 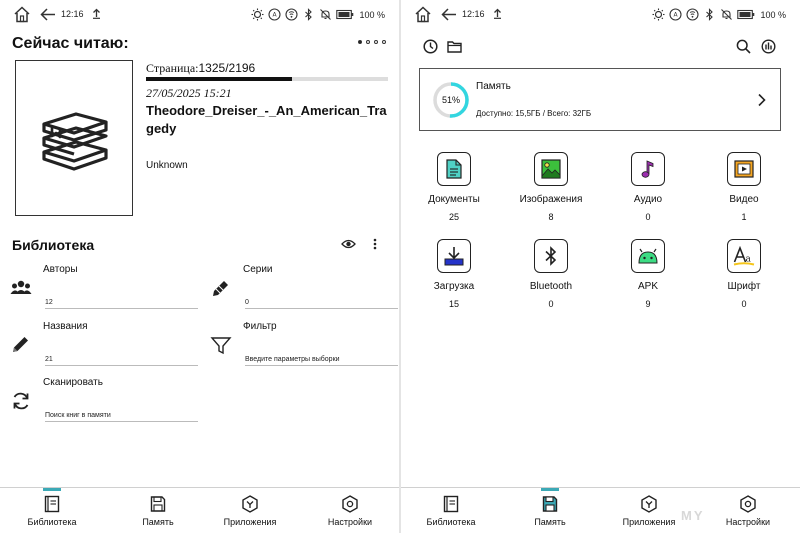 What do you see at coordinates (221, 346) in the screenshot?
I see `filter-icon` at bounding box center [221, 346].